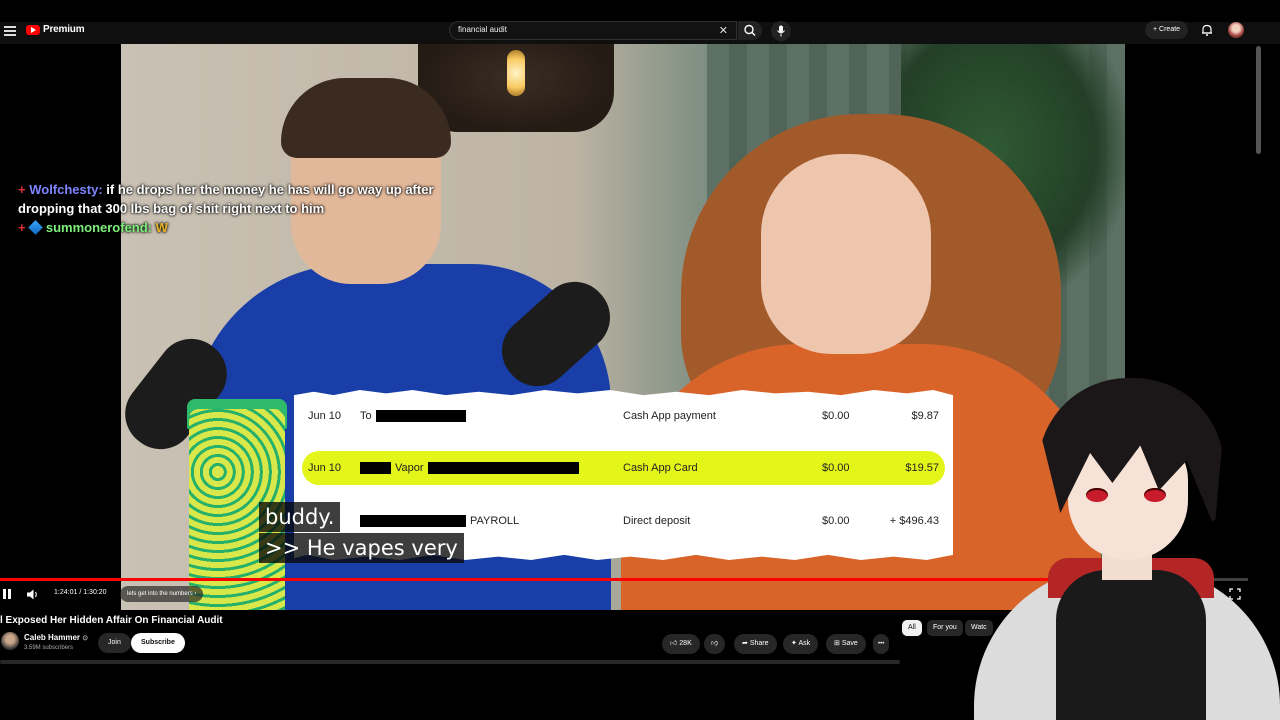 The image size is (1280, 720). I want to click on chevron-right-icon: ›, so click(195, 594).